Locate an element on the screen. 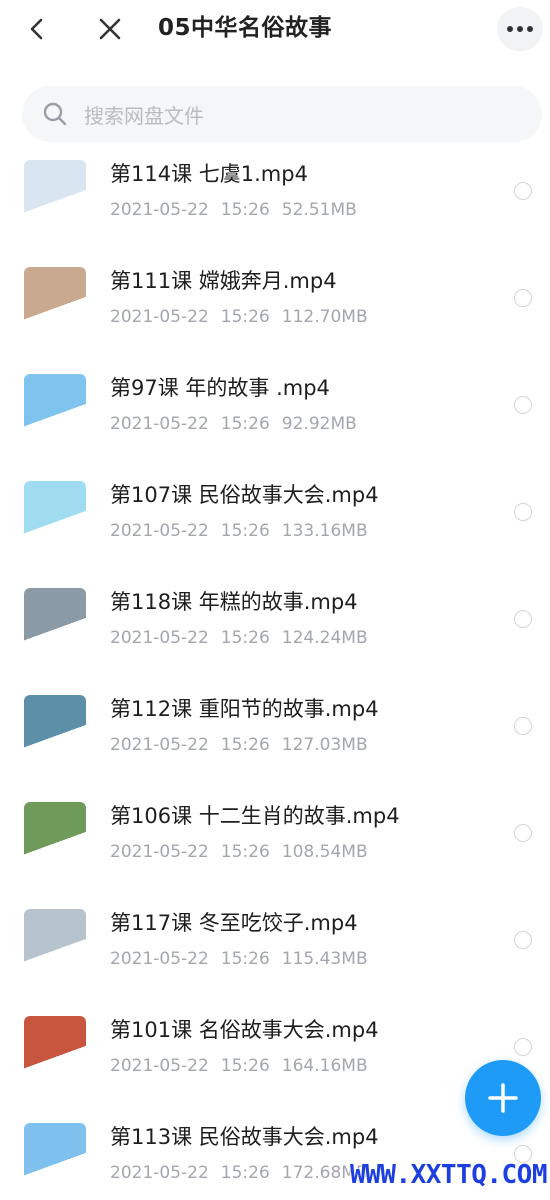  file-meta: 2021-05-22 15:26 127.03MB is located at coordinates (245, 745).